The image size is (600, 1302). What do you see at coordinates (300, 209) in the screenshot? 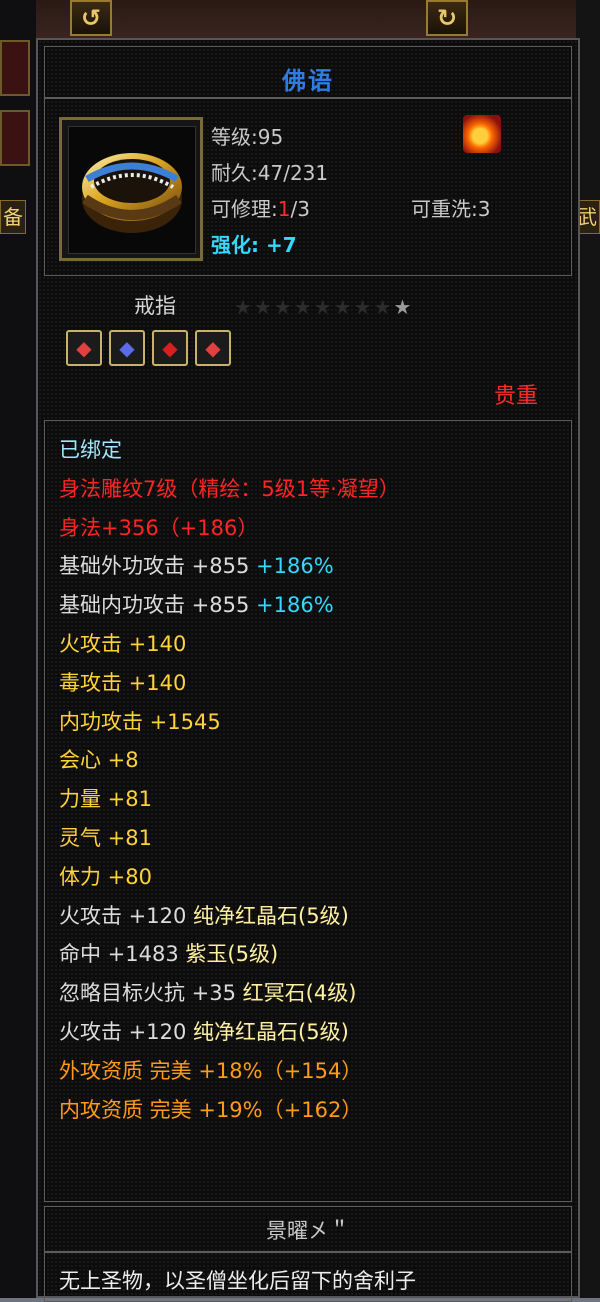
I see `repair-total: /3` at bounding box center [300, 209].